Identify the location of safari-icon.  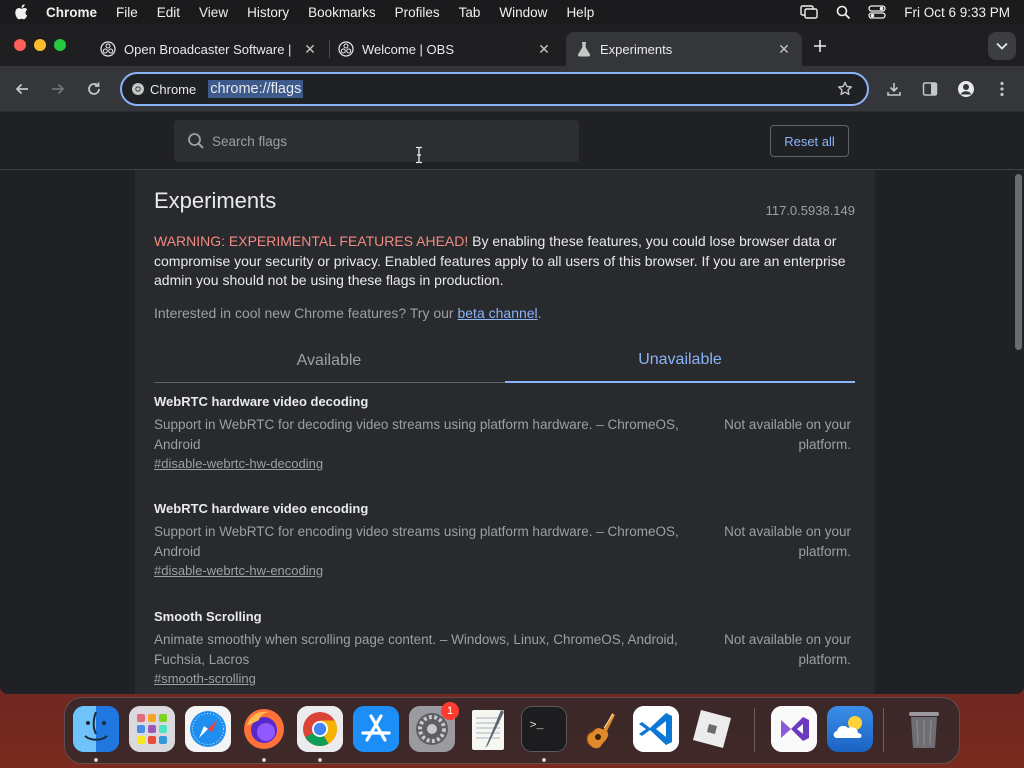
(208, 729).